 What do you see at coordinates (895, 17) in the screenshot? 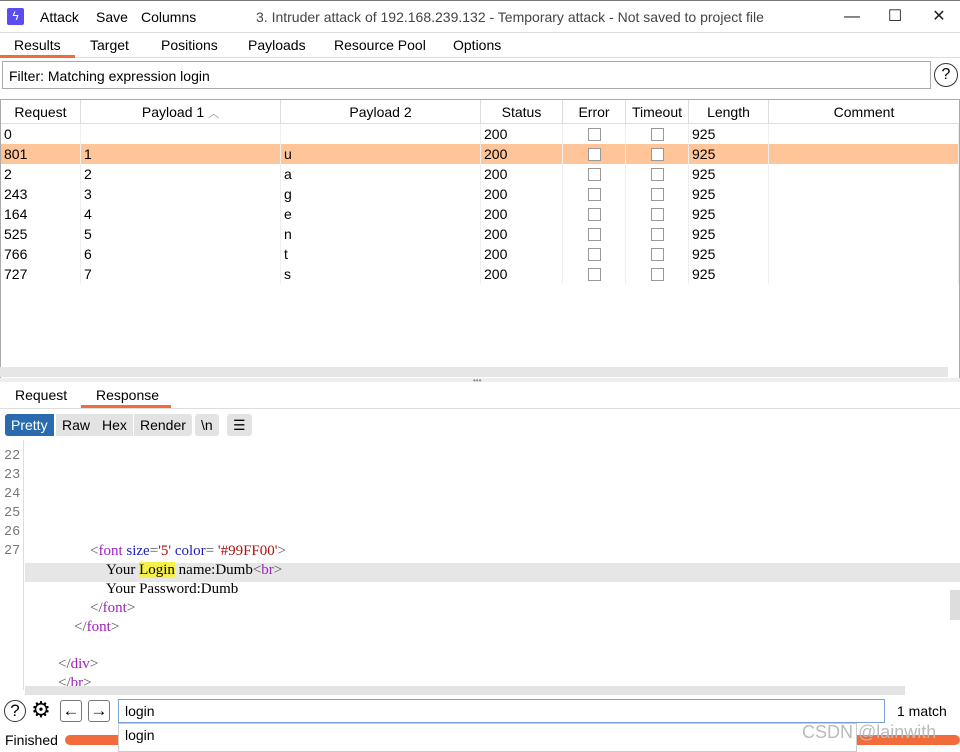
I see `maximize-button: ☐` at bounding box center [895, 17].